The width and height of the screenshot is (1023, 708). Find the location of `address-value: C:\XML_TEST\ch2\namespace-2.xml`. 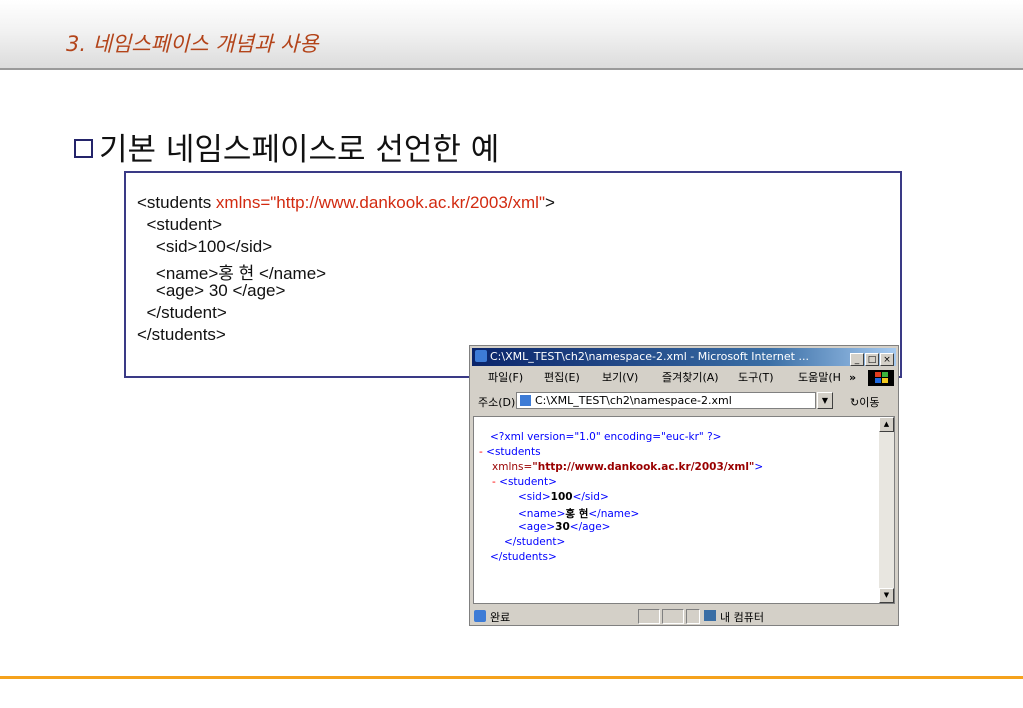

address-value: C:\XML_TEST\ch2\namespace-2.xml is located at coordinates (633, 400).